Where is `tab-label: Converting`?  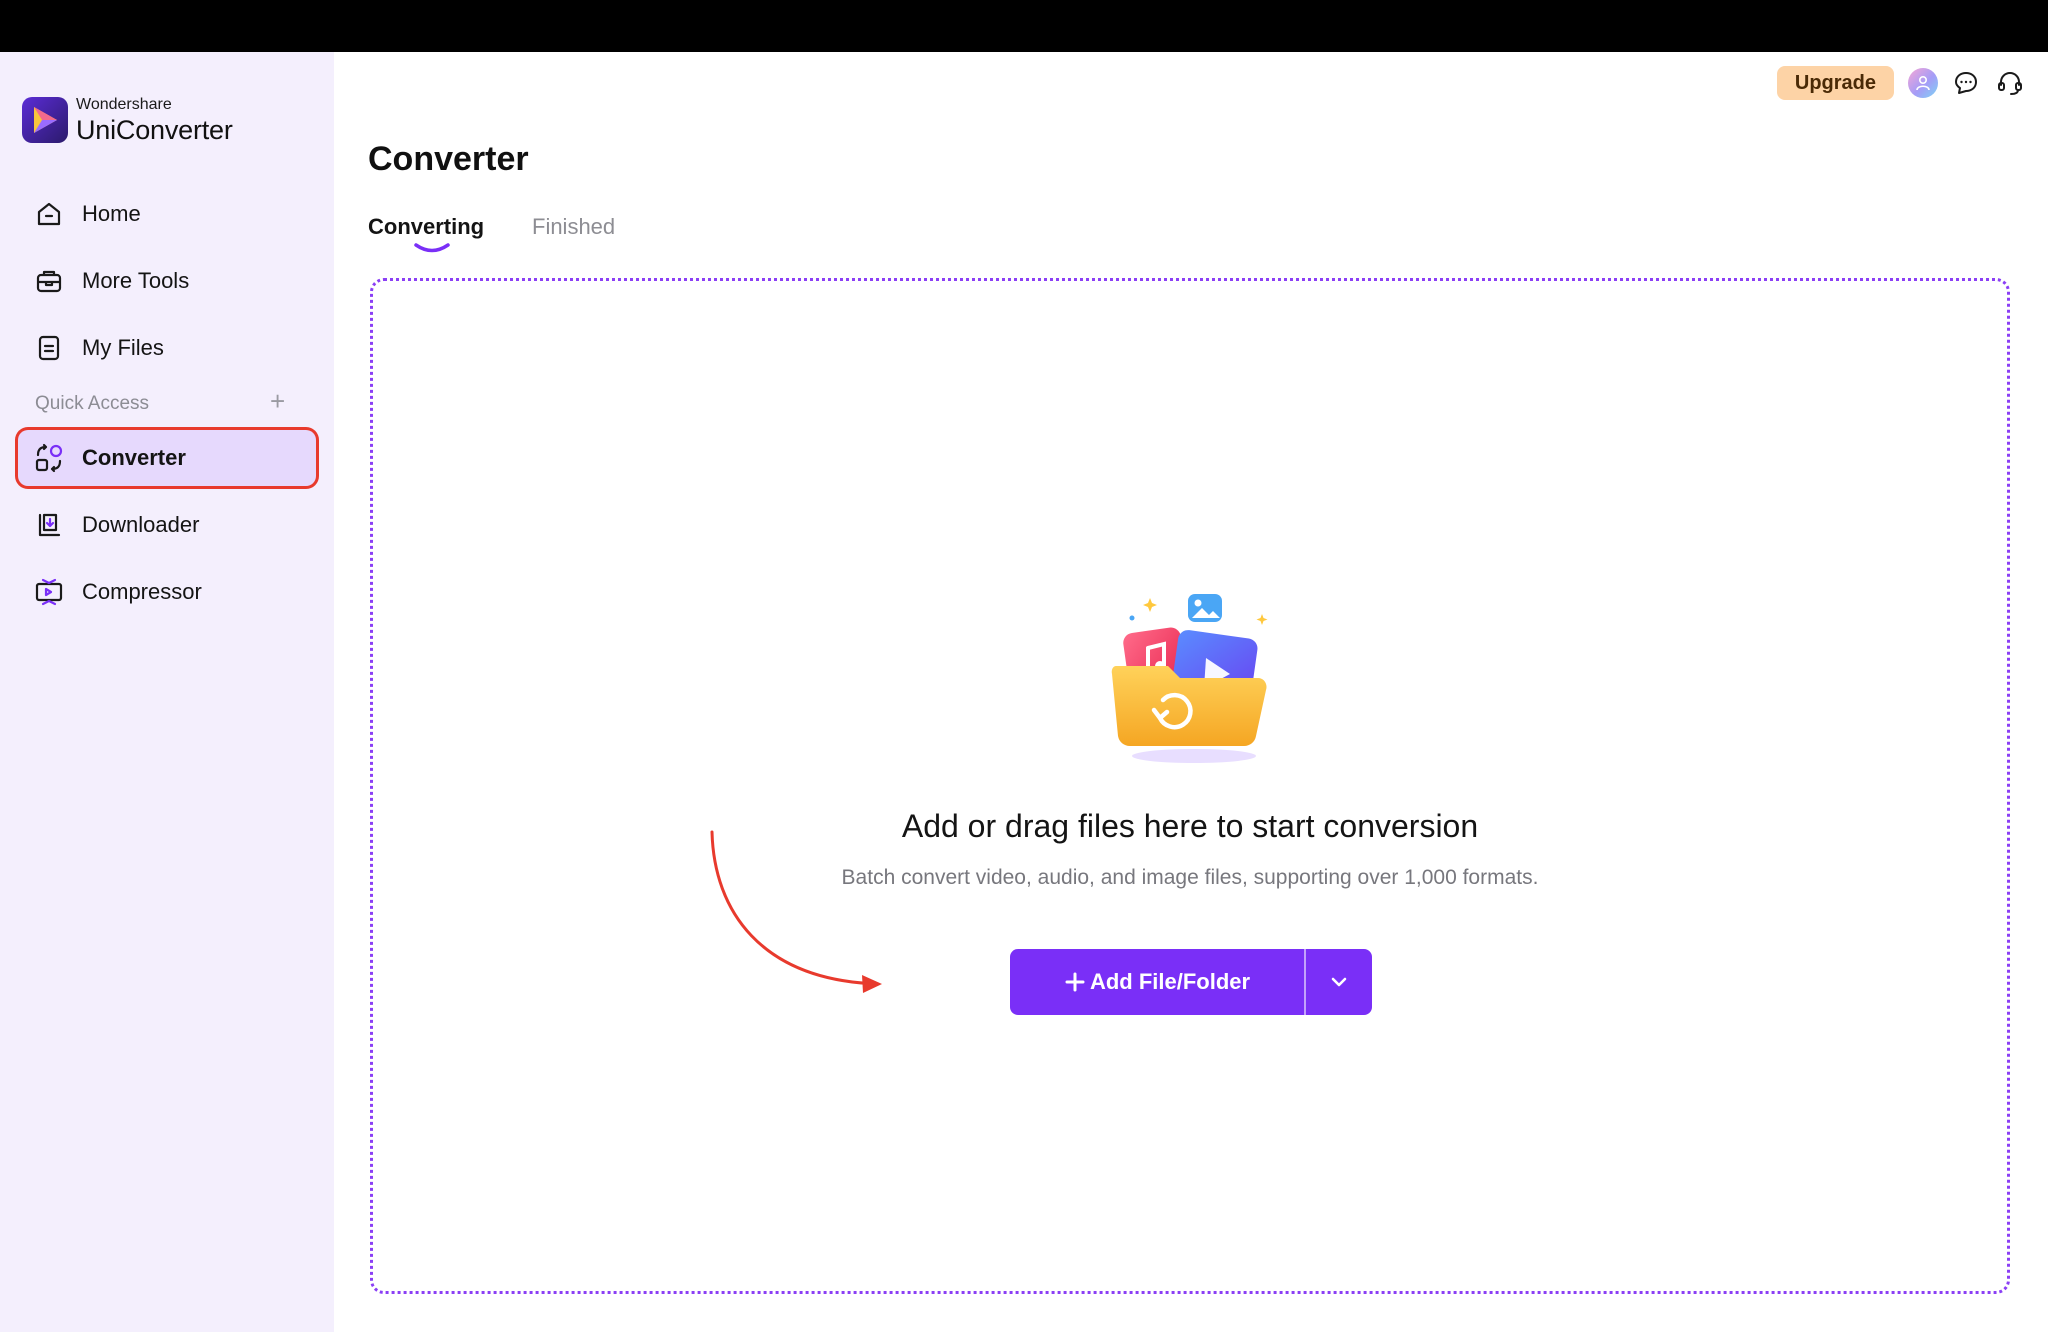 tab-label: Converting is located at coordinates (426, 226).